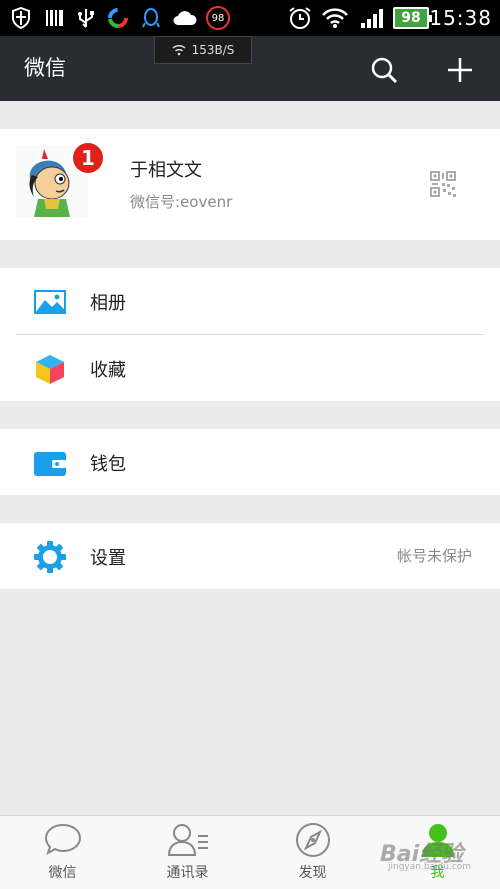 Image resolution: width=500 pixels, height=889 pixels. I want to click on network-speed-popup: 153B/S, so click(203, 50).